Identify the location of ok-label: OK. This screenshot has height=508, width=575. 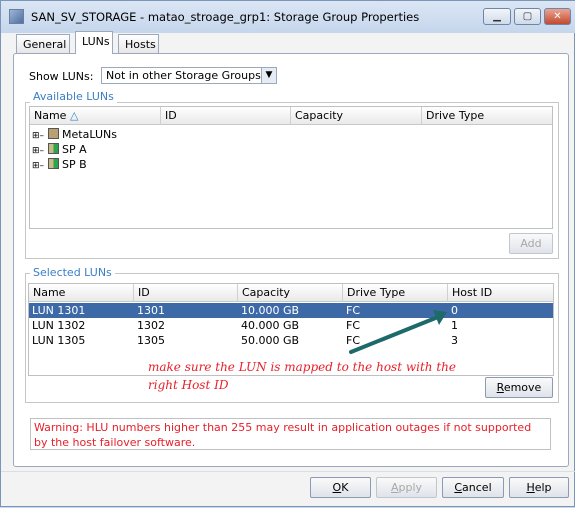
(340, 487).